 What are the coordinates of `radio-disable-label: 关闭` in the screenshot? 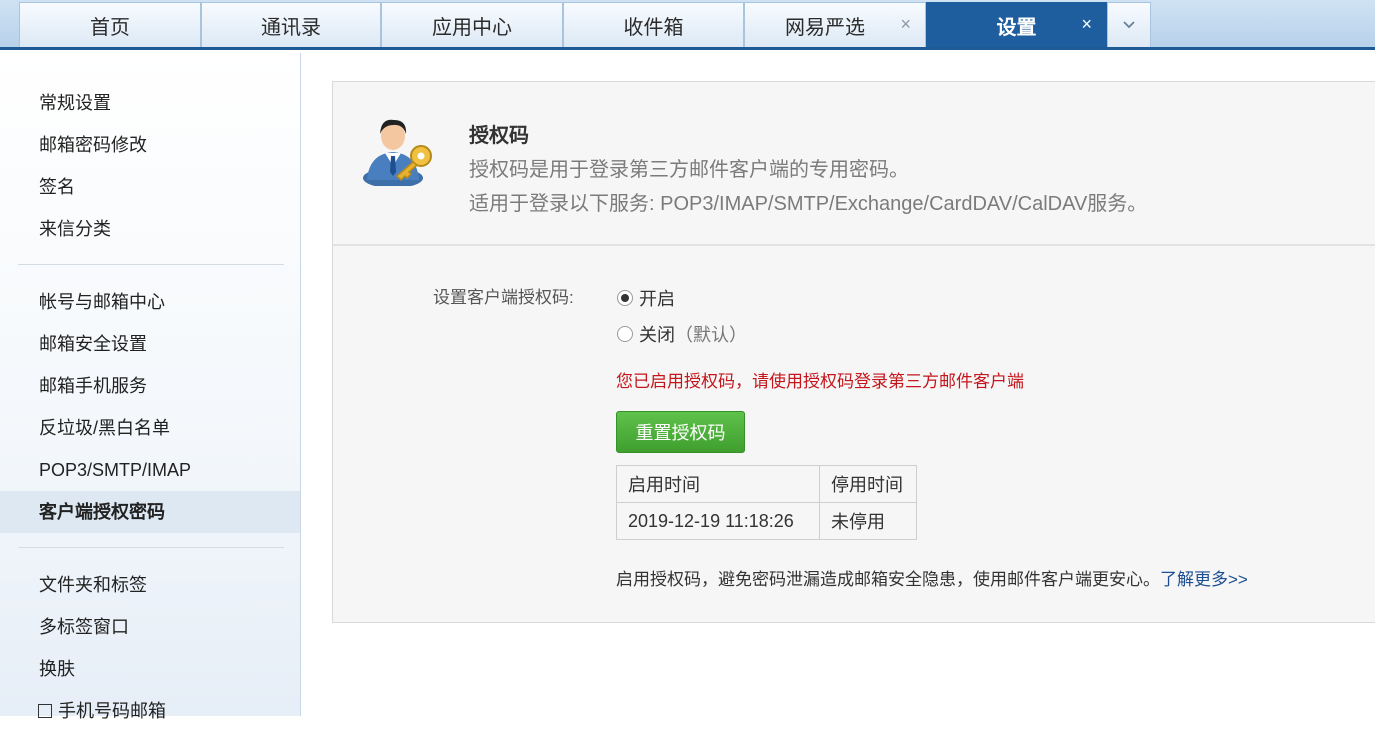 It's located at (657, 335).